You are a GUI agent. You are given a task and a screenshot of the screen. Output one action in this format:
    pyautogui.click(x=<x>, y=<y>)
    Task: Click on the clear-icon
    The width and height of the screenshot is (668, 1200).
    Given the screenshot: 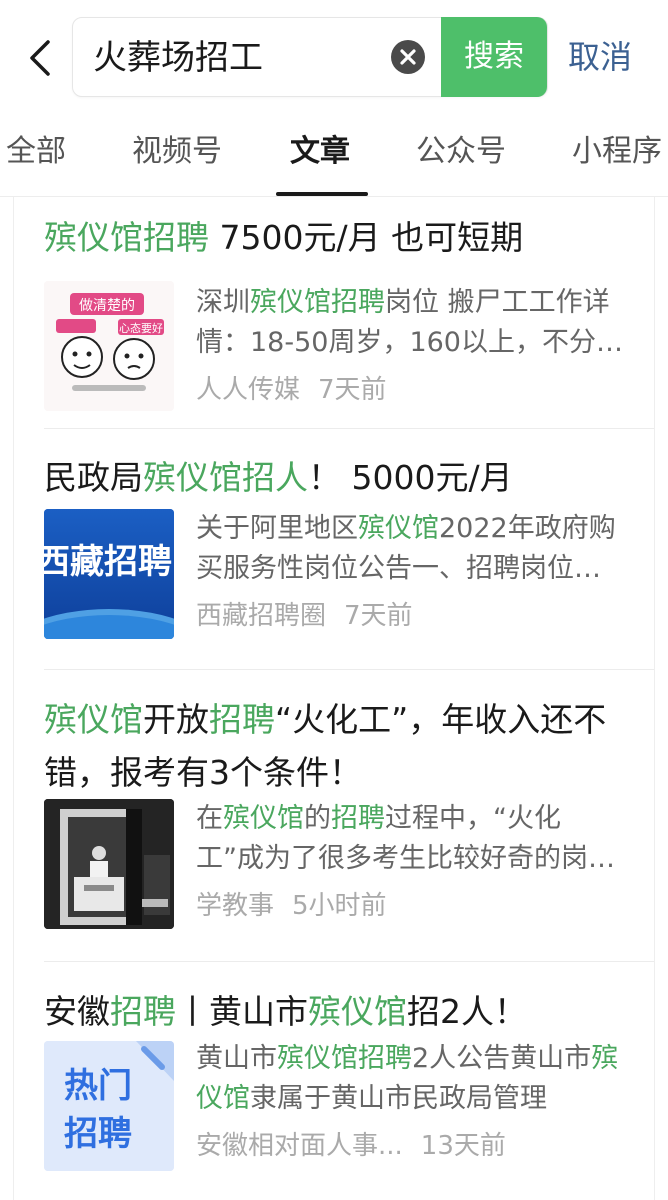 What is the action you would take?
    pyautogui.click(x=408, y=57)
    